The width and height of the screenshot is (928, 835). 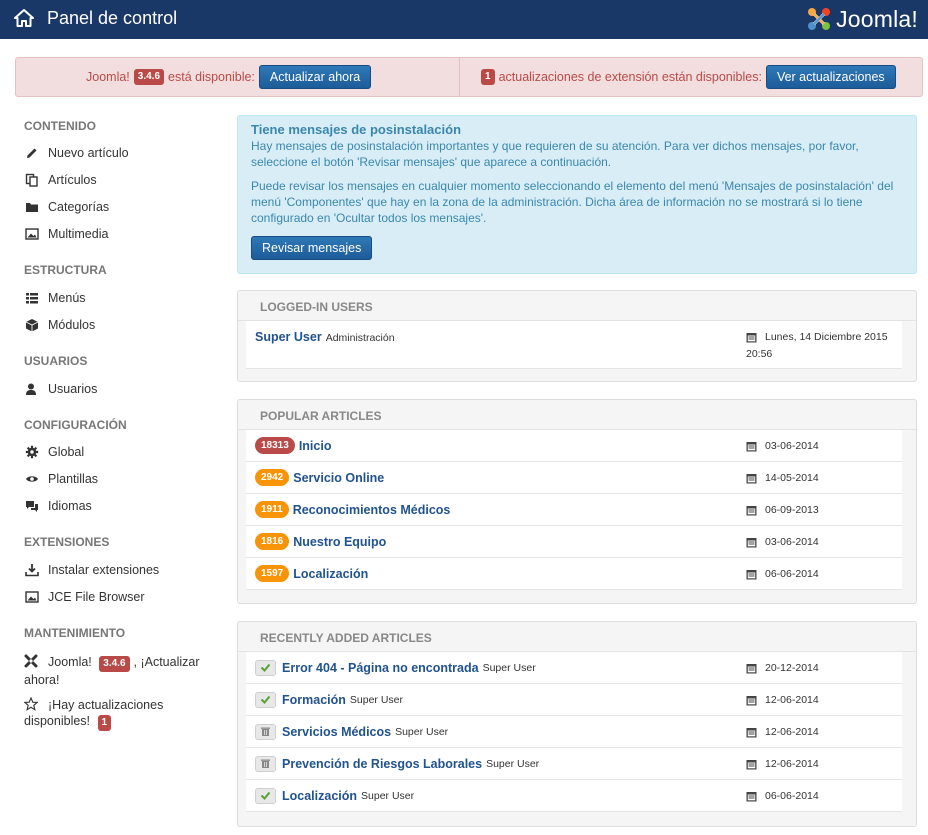 I want to click on top-header: Panel de control Joomla!, so click(x=464, y=19).